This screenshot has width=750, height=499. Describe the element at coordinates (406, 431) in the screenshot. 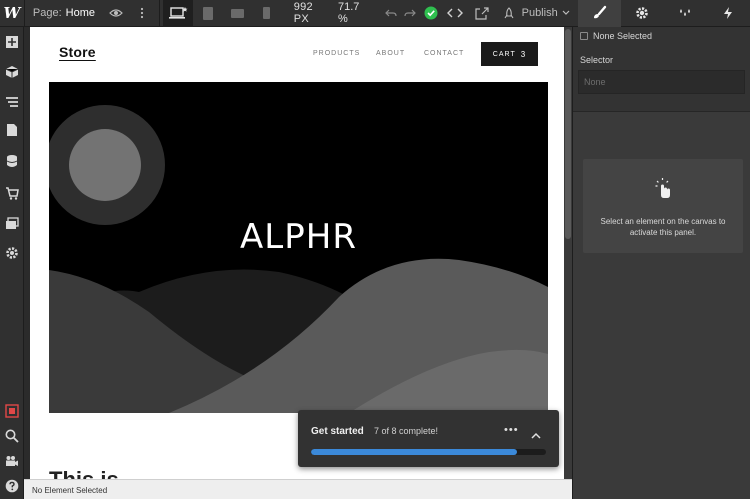

I see `get-started-progress-text: 7 of 8 complete!` at that location.